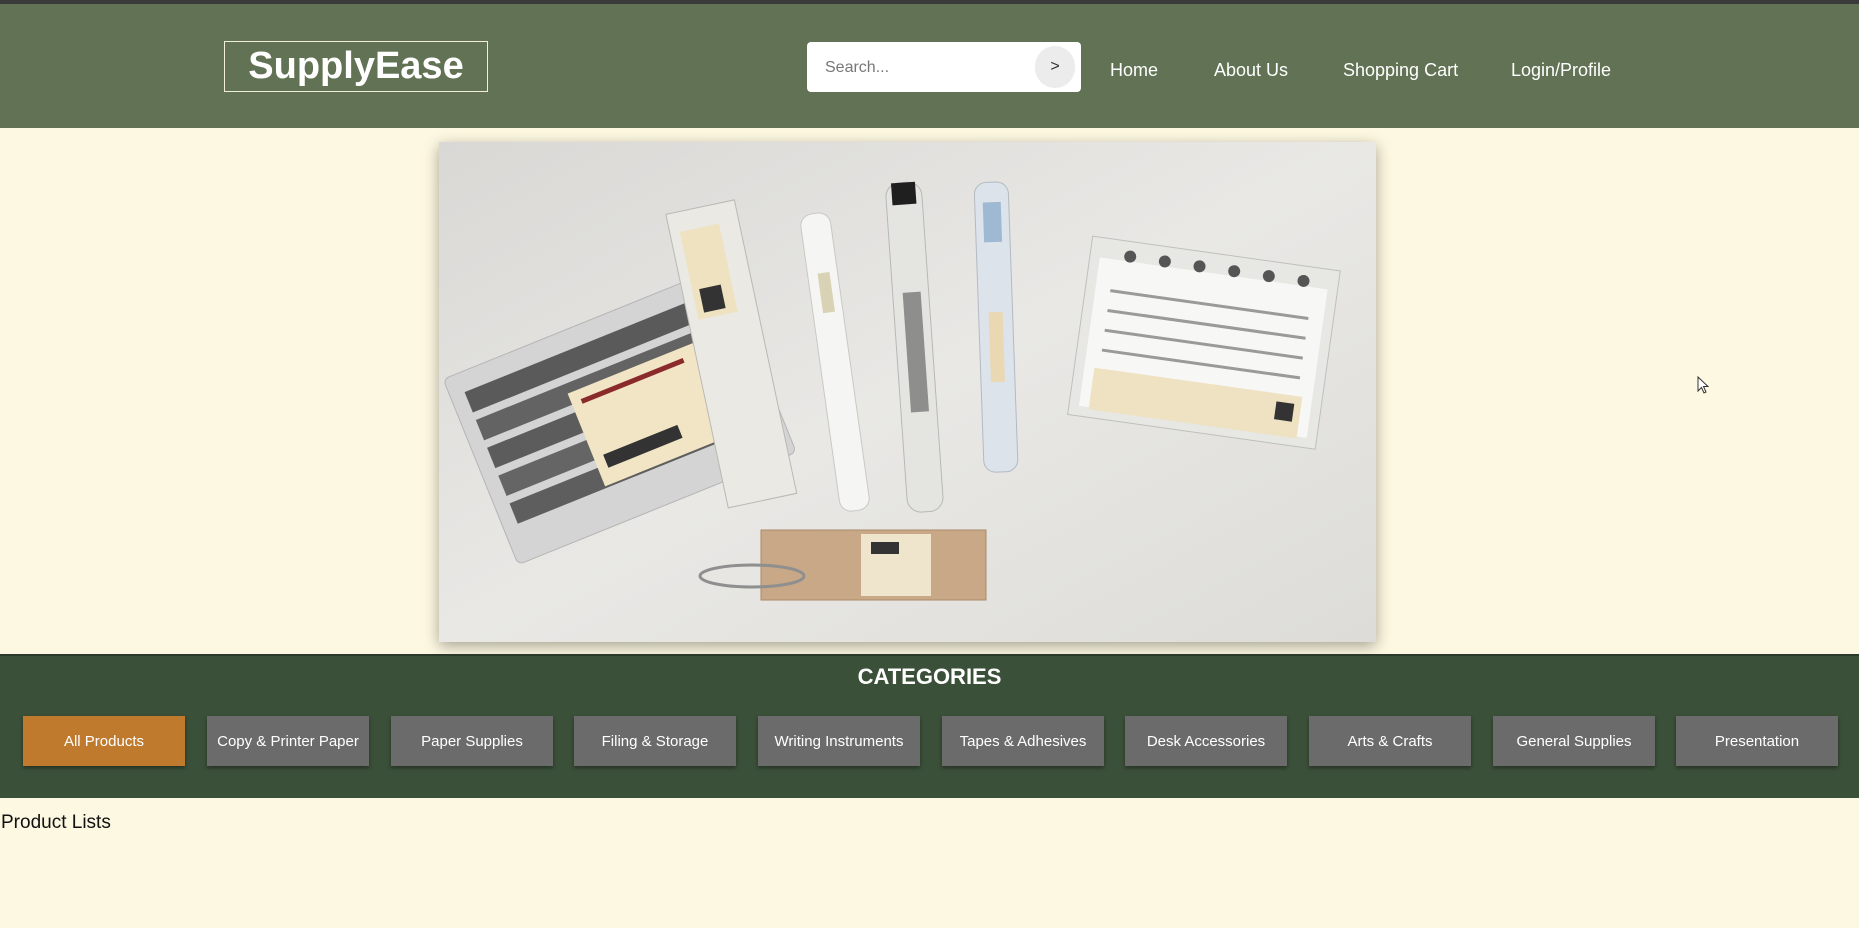 Image resolution: width=1859 pixels, height=928 pixels. I want to click on category-button-filing-storage: Filing & Storage, so click(655, 741).